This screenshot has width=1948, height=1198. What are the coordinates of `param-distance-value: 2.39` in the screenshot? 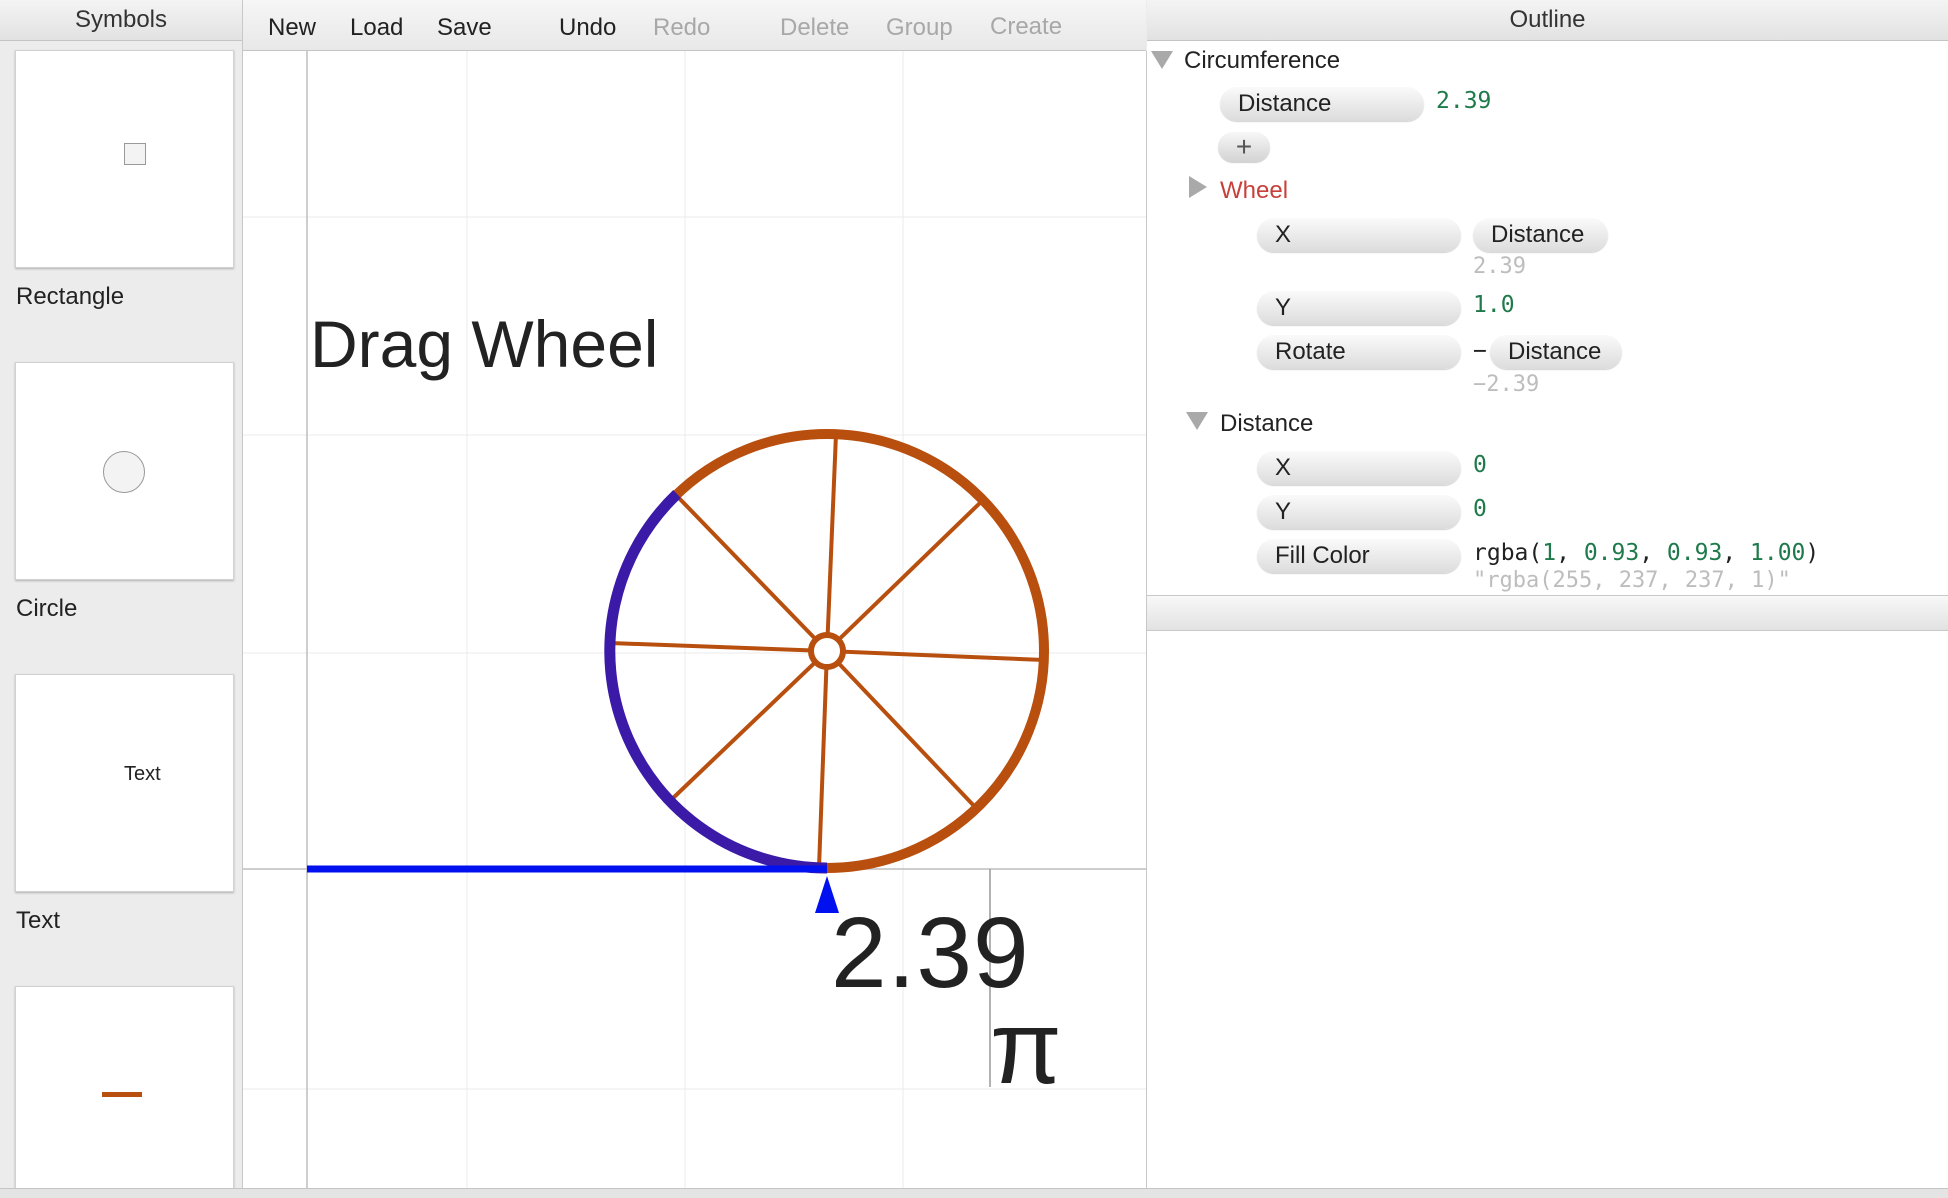 It's located at (1463, 101).